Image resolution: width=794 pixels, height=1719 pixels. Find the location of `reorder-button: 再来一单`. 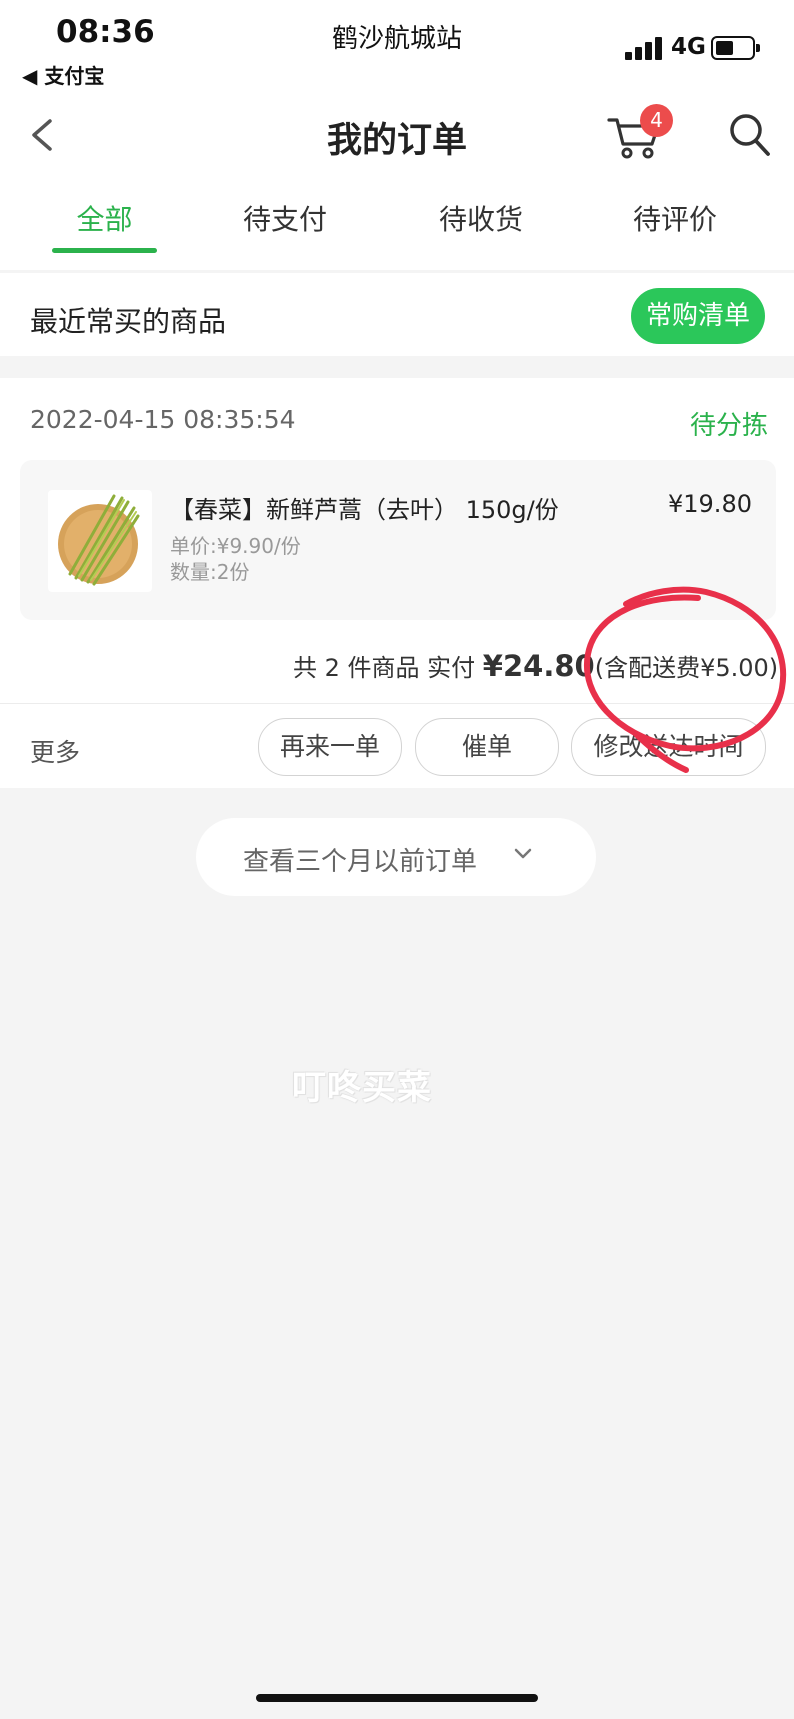

reorder-button: 再来一单 is located at coordinates (330, 747).